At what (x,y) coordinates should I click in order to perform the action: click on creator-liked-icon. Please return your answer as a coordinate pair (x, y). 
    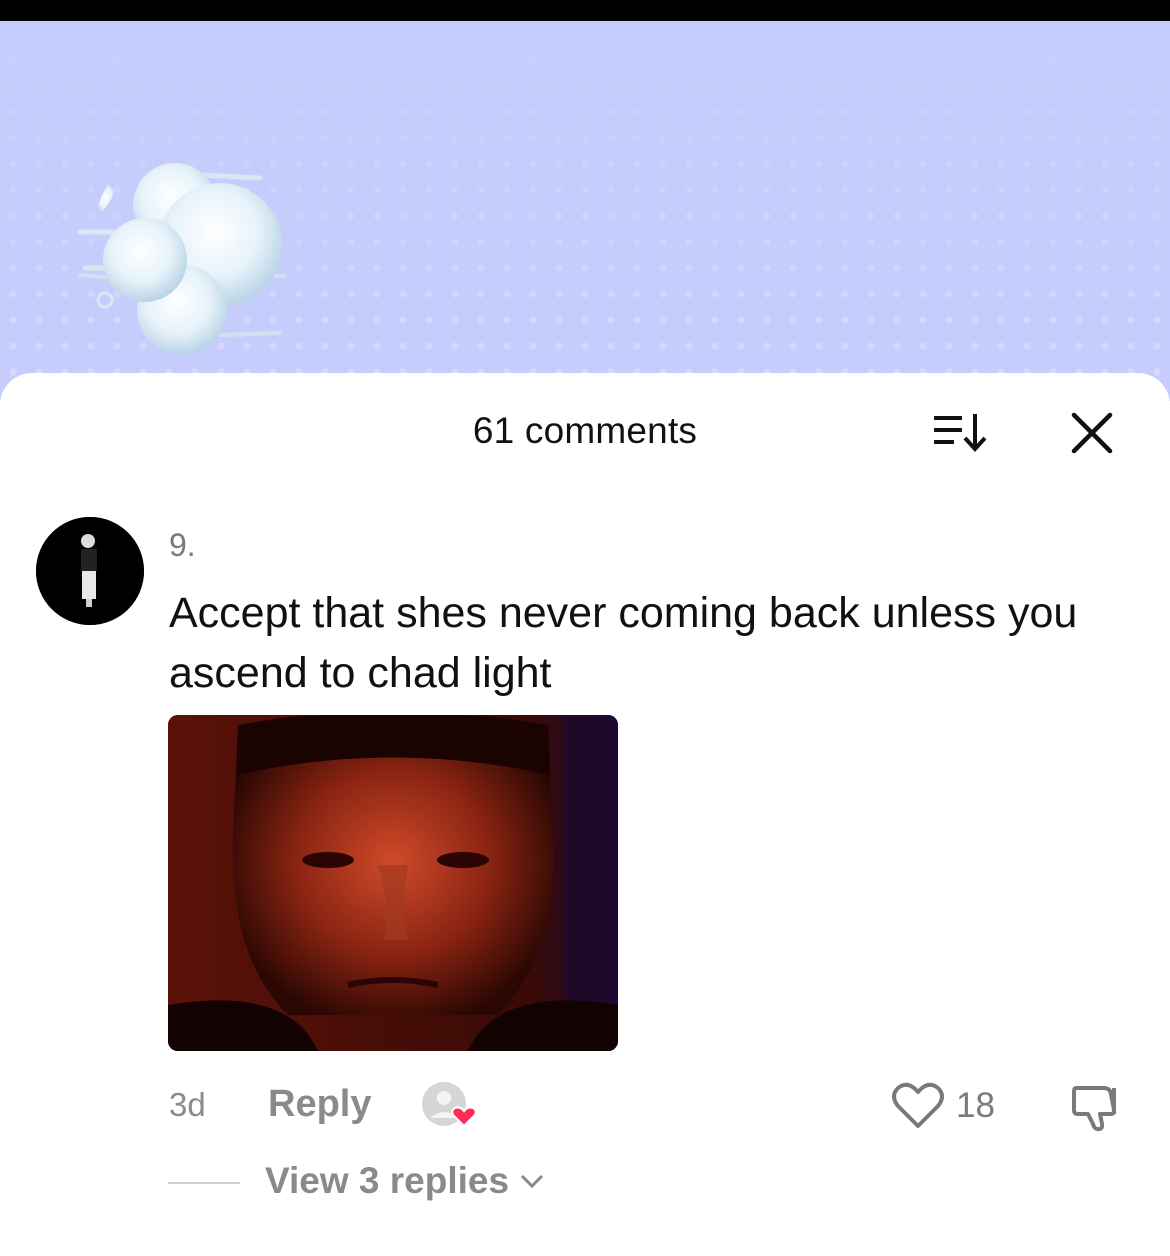
    Looking at the image, I should click on (449, 1105).